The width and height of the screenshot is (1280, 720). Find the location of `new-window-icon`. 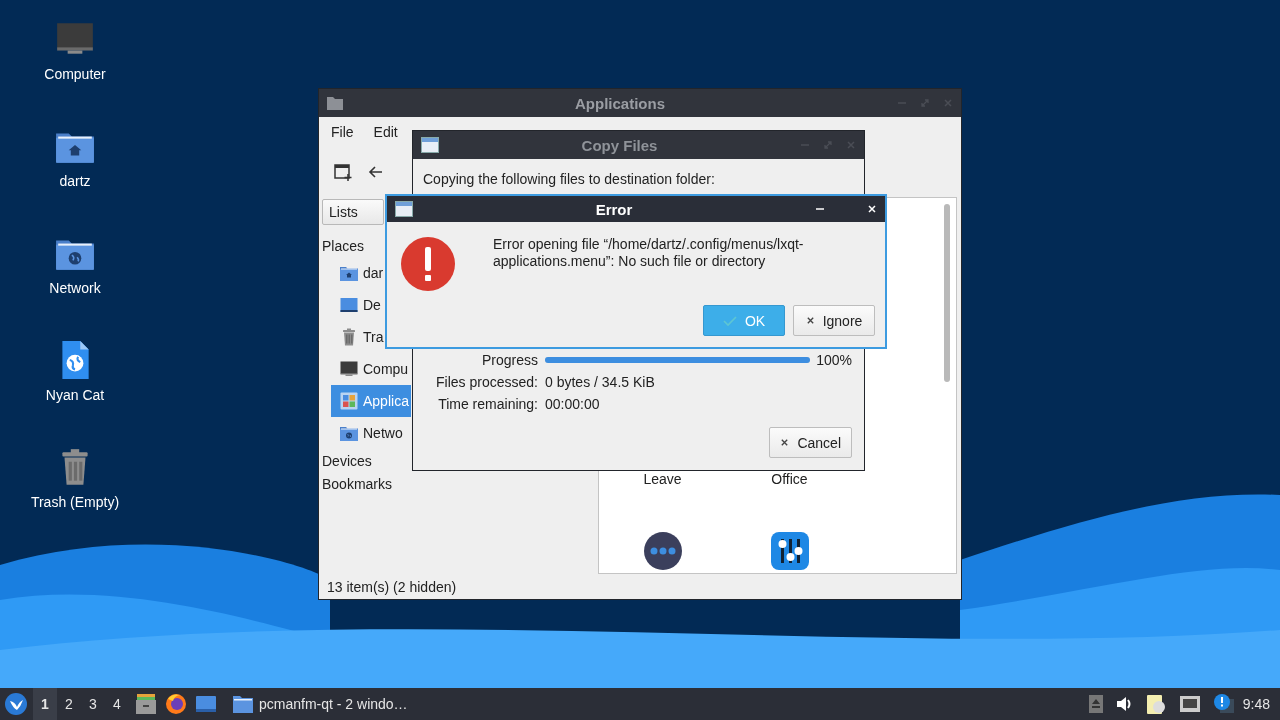

new-window-icon is located at coordinates (343, 172).